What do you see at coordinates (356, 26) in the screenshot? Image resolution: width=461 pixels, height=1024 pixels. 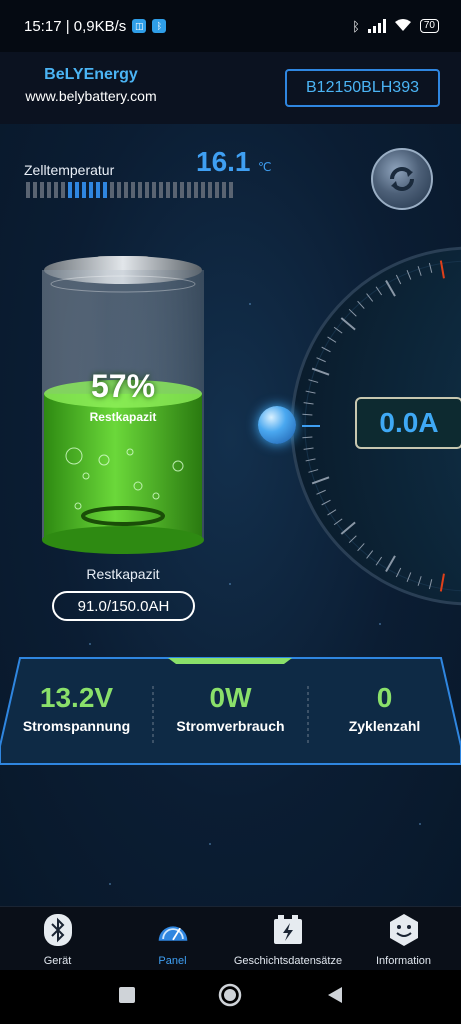 I see `bluetooth-status-icon: ᛒ` at bounding box center [356, 26].